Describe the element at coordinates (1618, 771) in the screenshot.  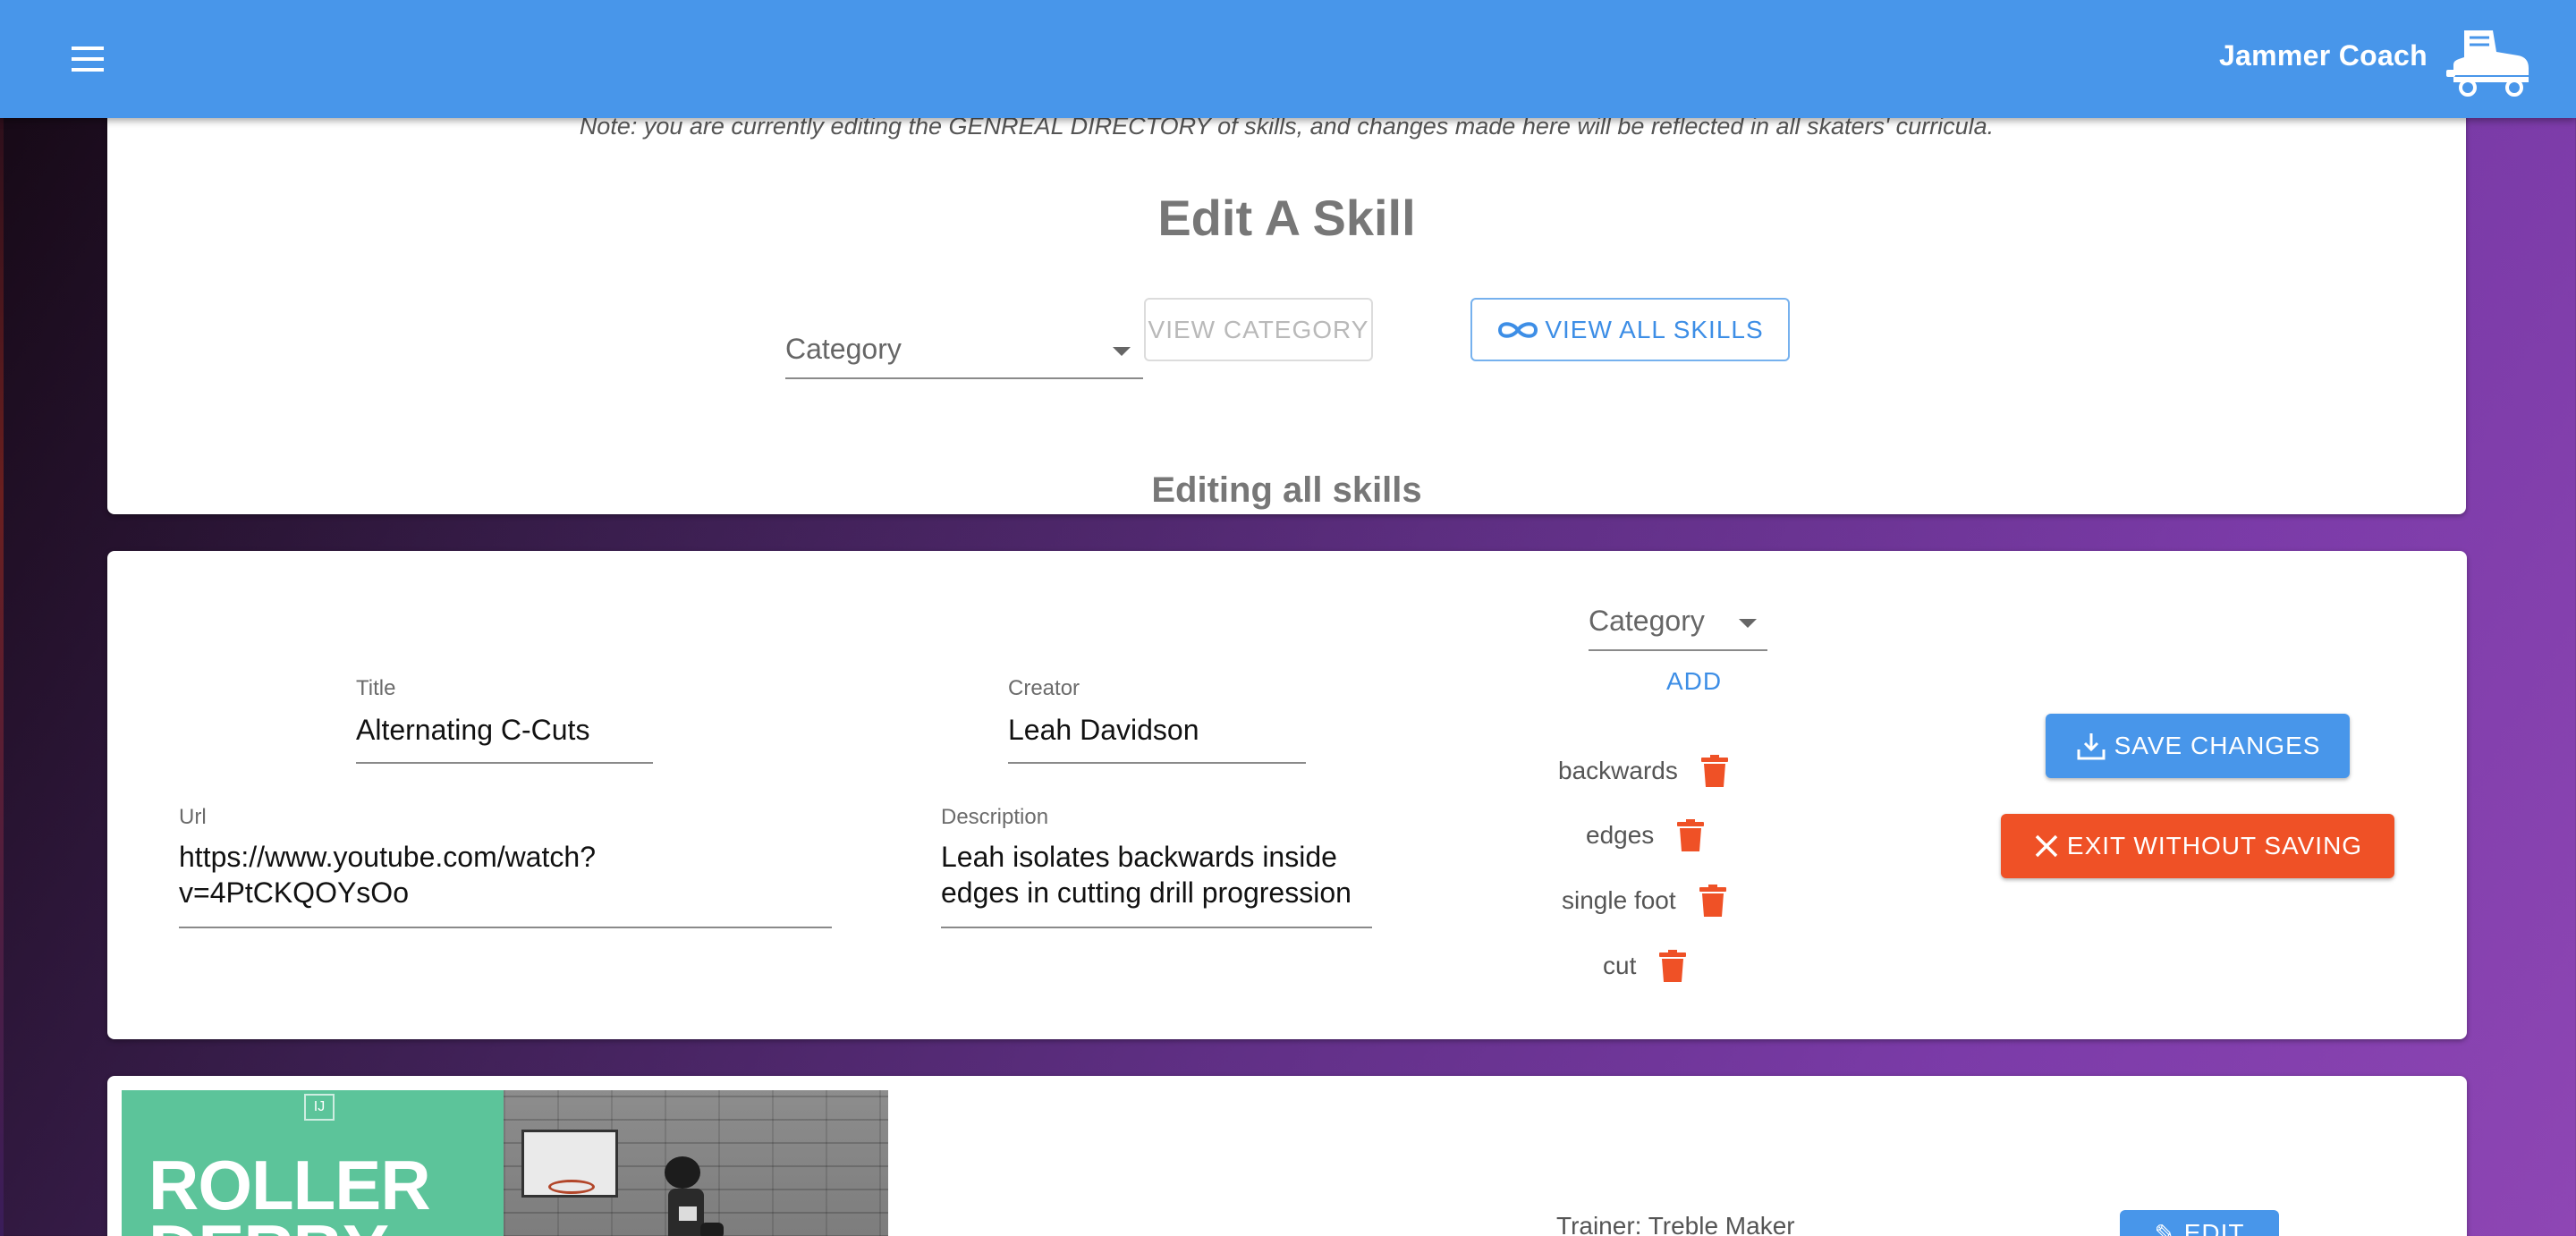
I see `tag-name: backwards` at that location.